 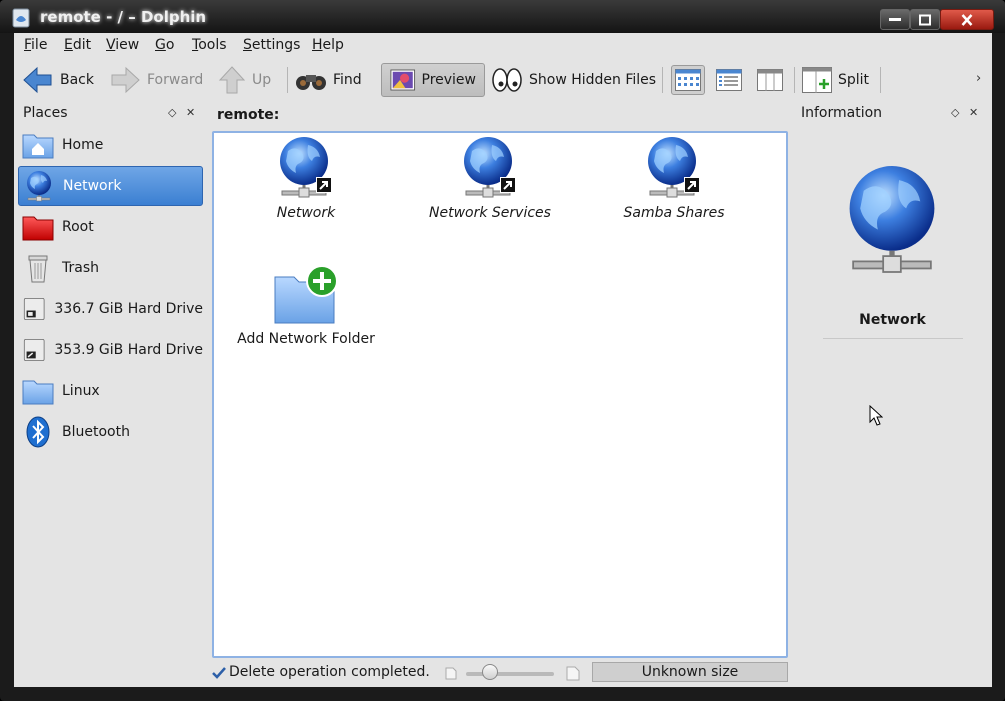 I want to click on columns-view-button, so click(x=770, y=80).